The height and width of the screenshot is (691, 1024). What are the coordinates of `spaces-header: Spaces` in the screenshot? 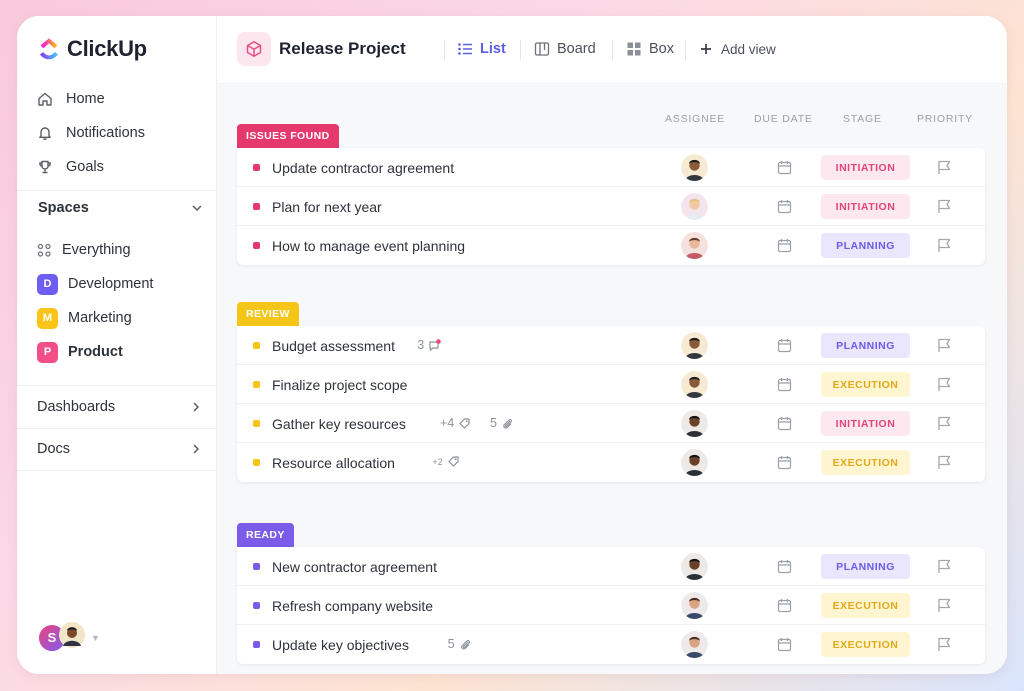 It's located at (120, 208).